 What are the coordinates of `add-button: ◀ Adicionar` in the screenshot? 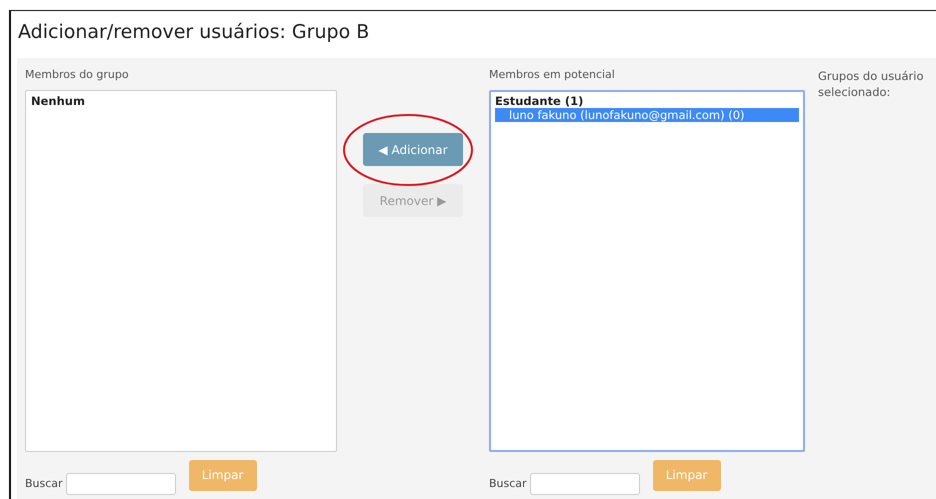 It's located at (413, 149).